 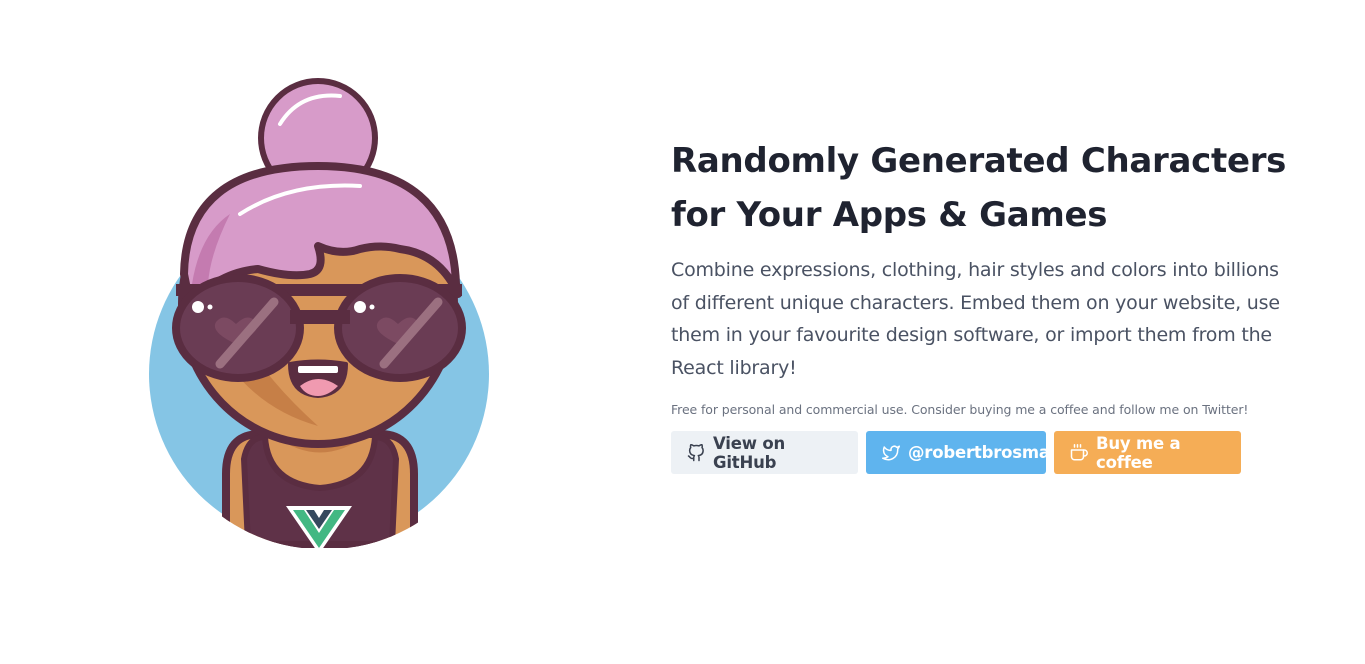 I want to click on view-on-github-button: View on GitHub, so click(x=764, y=452).